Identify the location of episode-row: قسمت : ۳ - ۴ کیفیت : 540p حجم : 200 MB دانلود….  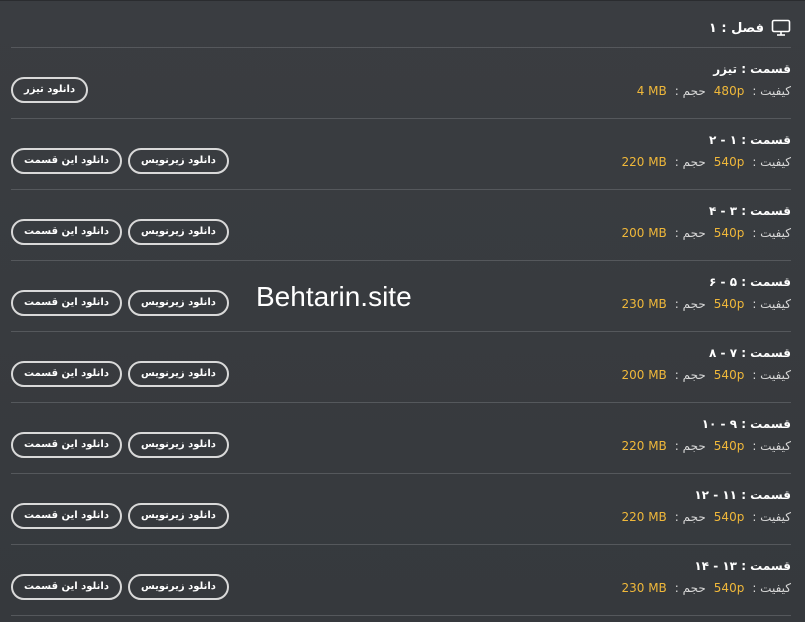
(401, 233).